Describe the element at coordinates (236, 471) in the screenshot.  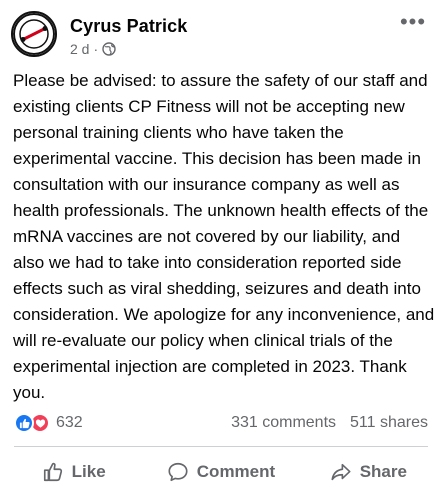
I see `comment-label: Comment` at that location.